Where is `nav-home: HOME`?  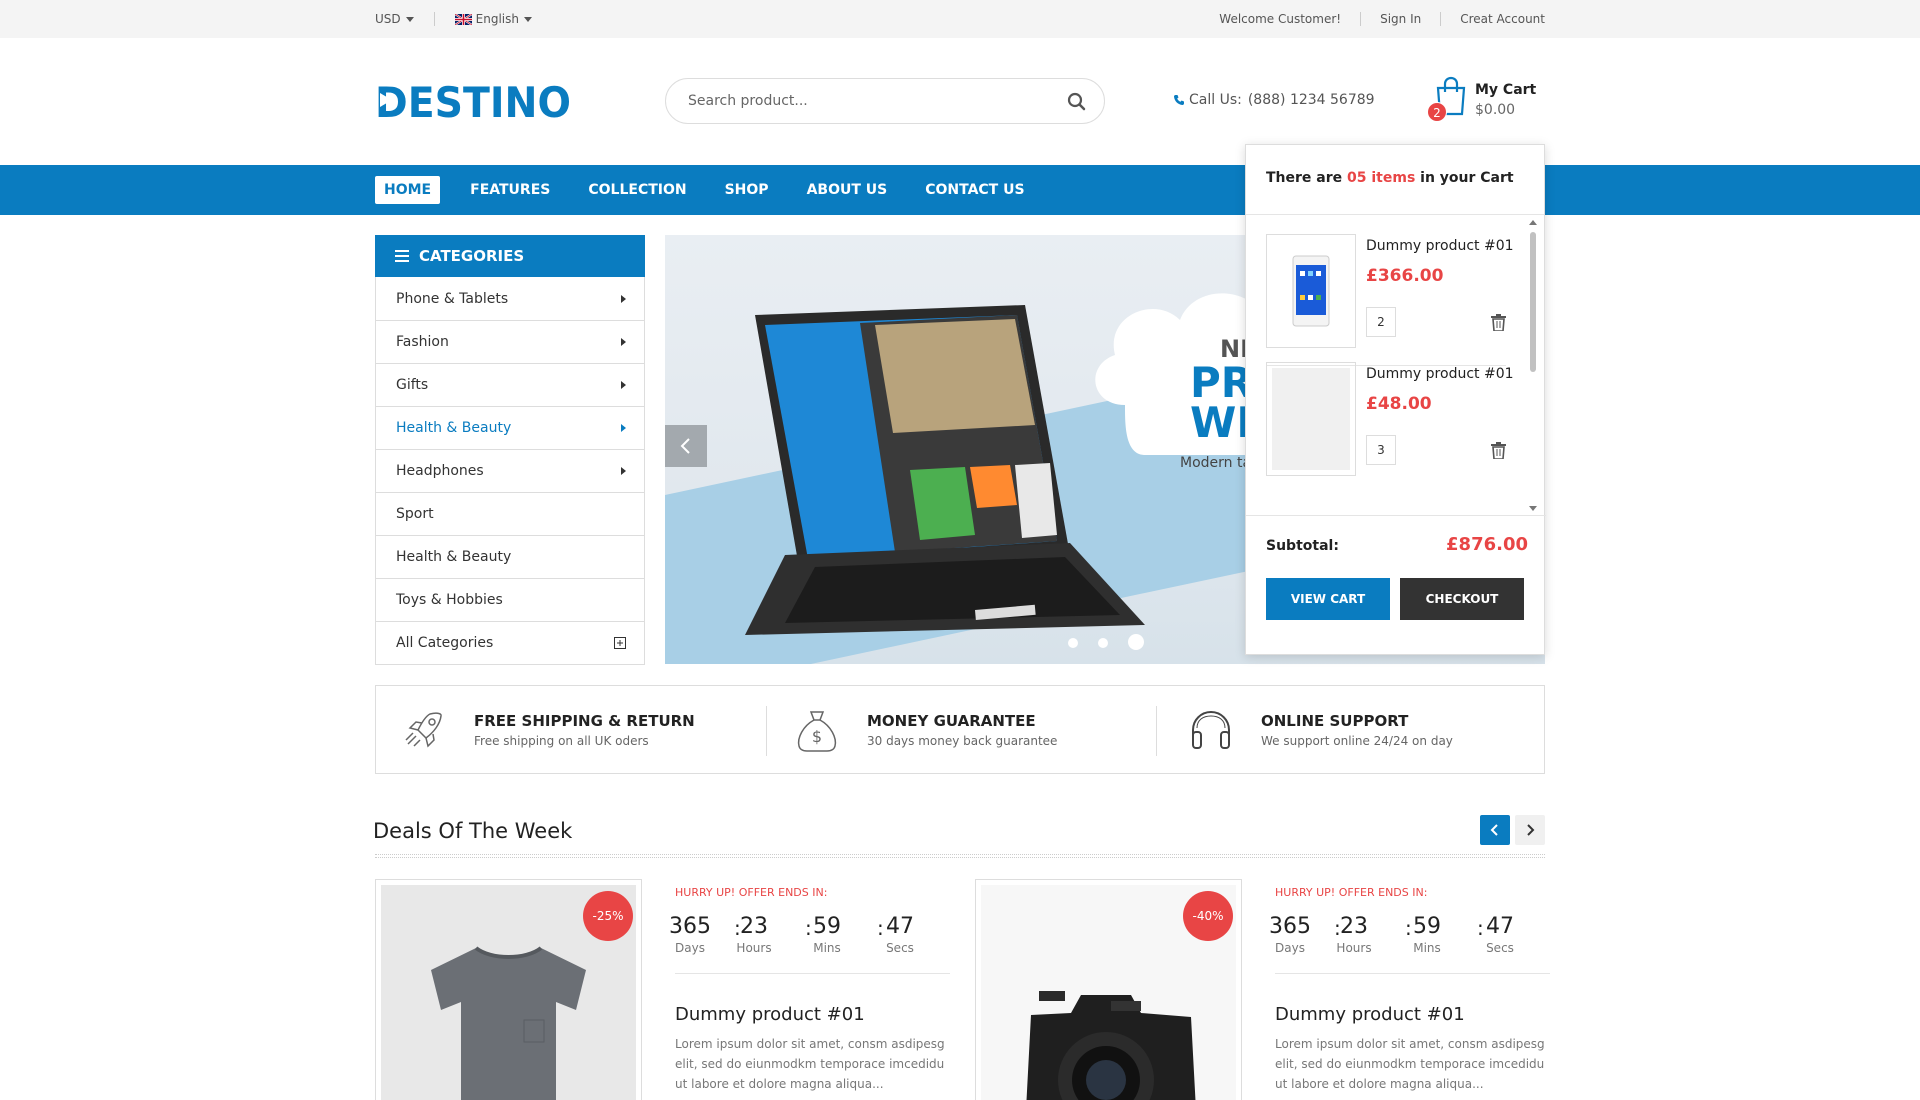
nav-home: HOME is located at coordinates (408, 190).